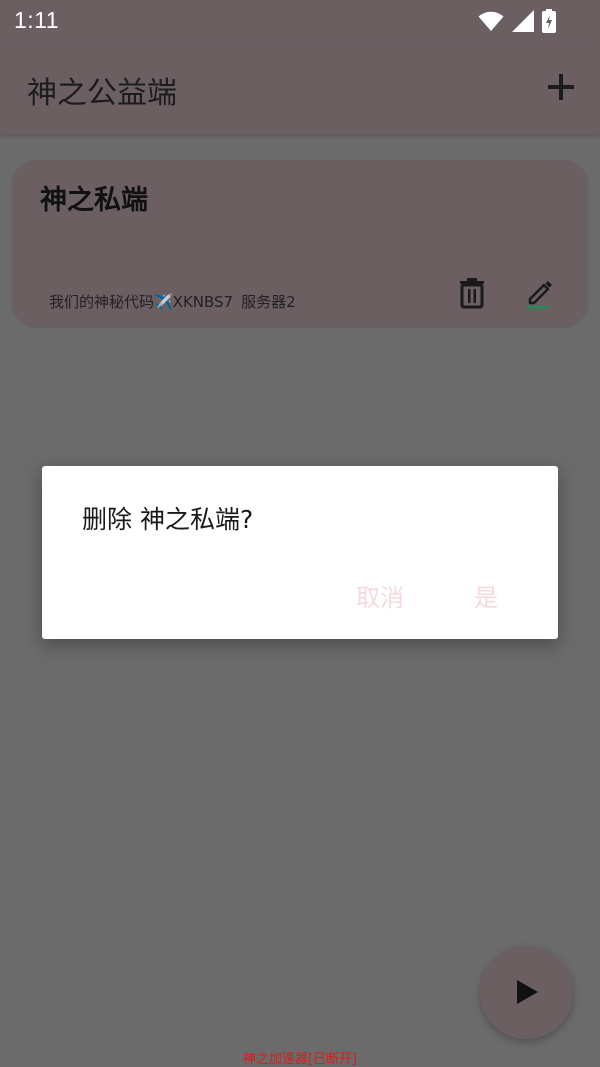  I want to click on play-icon, so click(527, 992).